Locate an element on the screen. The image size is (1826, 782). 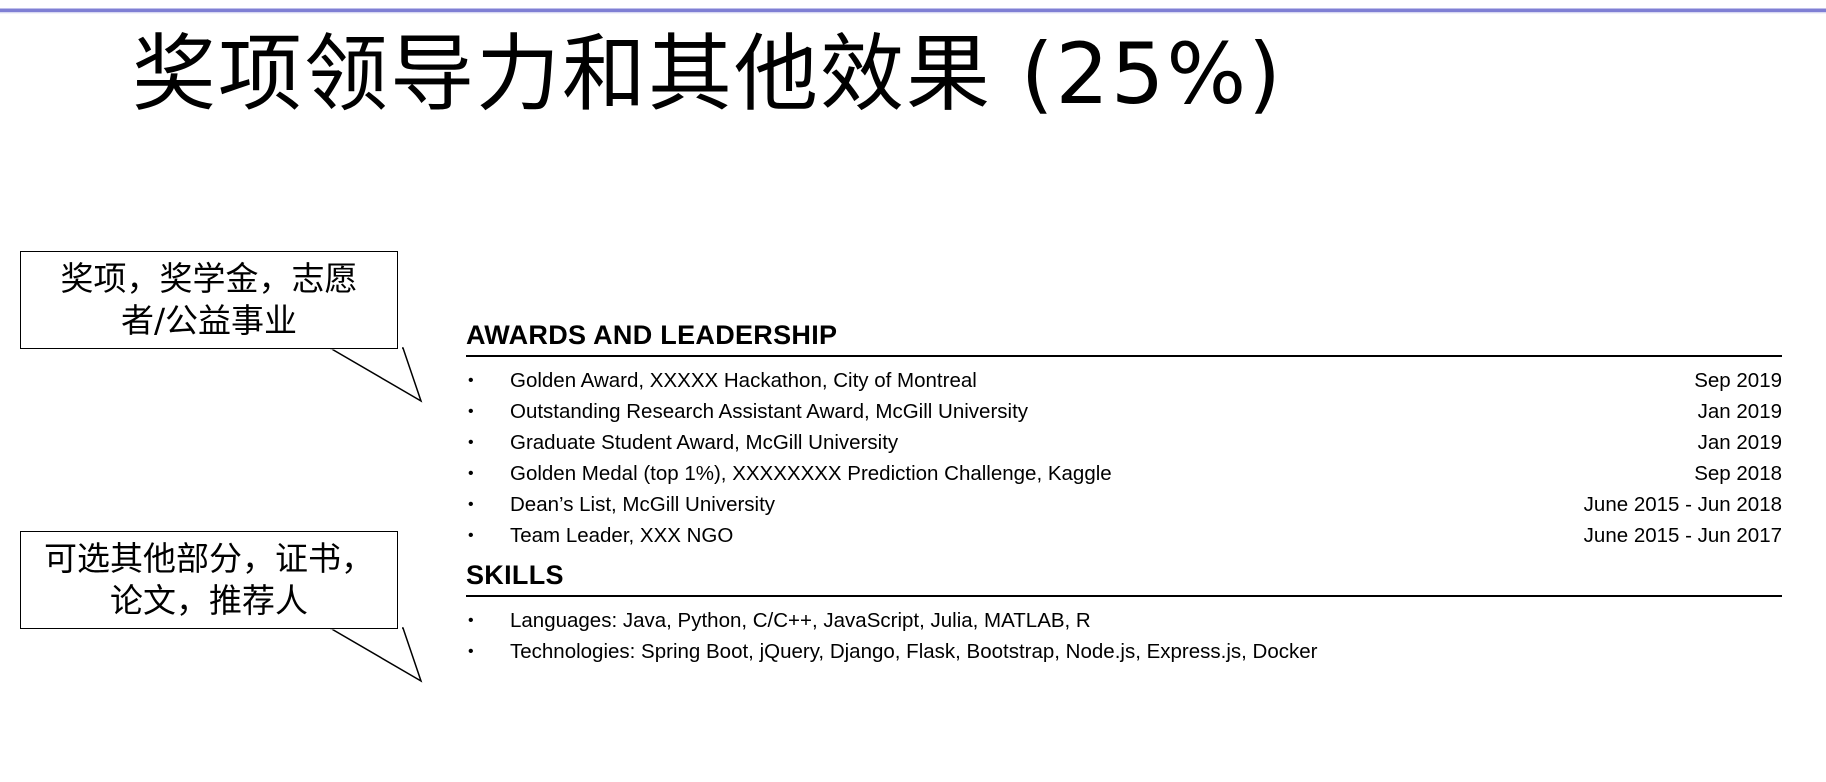
award-date: Sep 2019 is located at coordinates (1738, 380).